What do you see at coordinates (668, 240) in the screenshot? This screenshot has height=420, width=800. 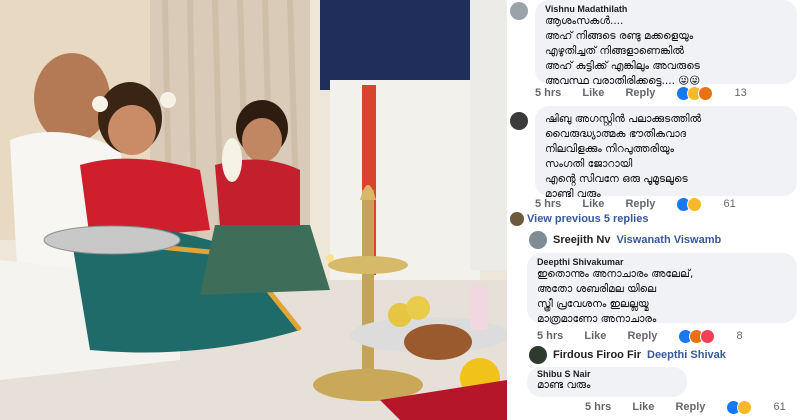 I see `mentioned-user: Viswanath Viswamb` at bounding box center [668, 240].